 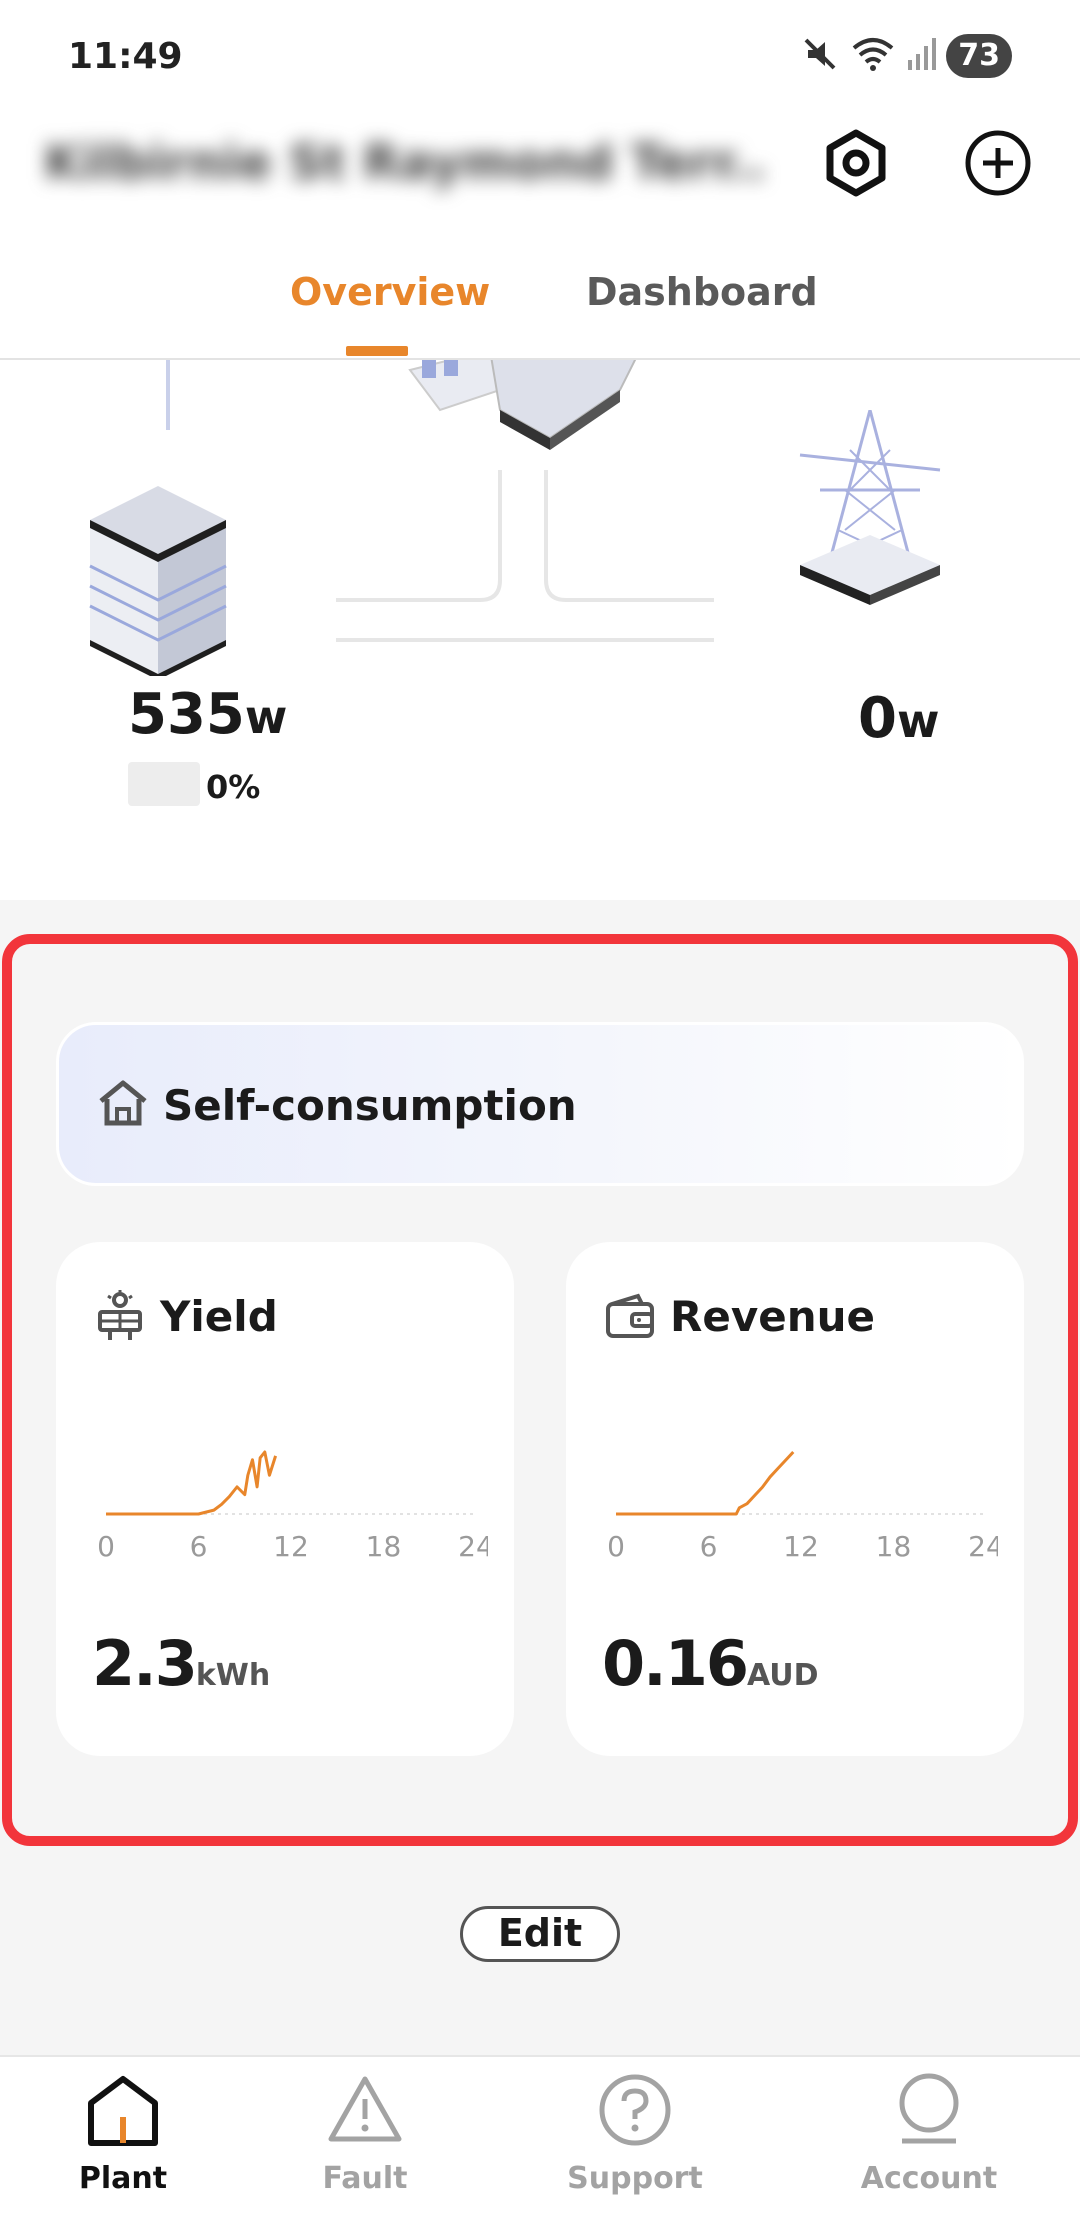 I want to click on status-icons: 73, so click(x=906, y=56).